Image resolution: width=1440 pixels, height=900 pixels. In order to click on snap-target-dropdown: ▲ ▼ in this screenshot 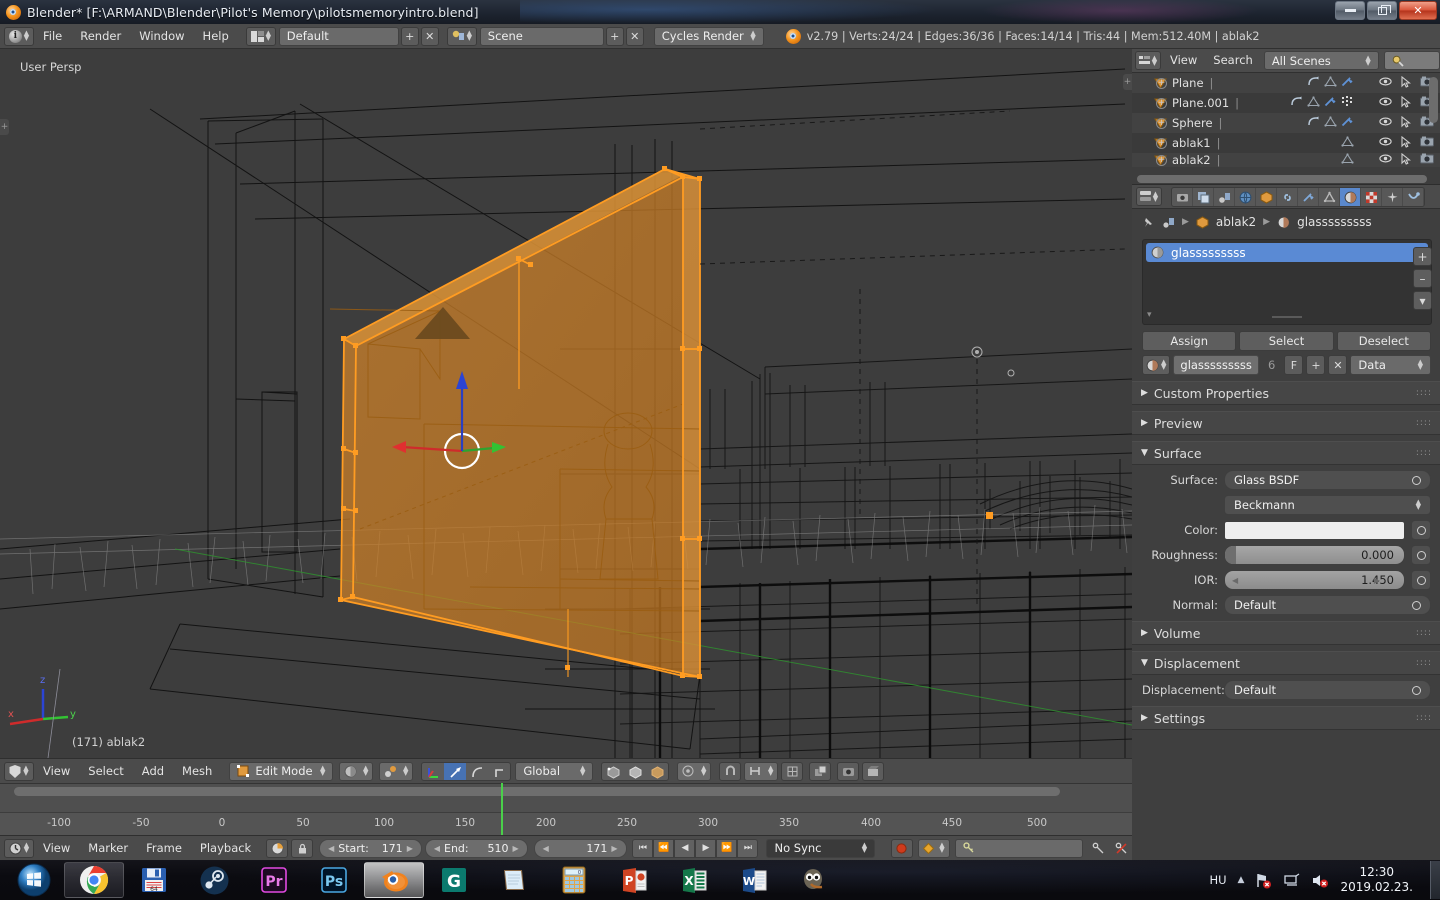, I will do `click(761, 771)`.